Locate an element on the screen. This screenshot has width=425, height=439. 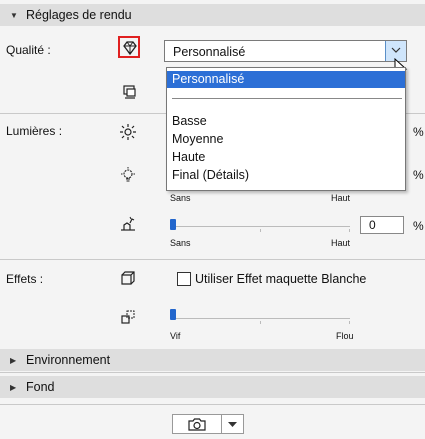
lights-label: Lumières : is located at coordinates (34, 131).